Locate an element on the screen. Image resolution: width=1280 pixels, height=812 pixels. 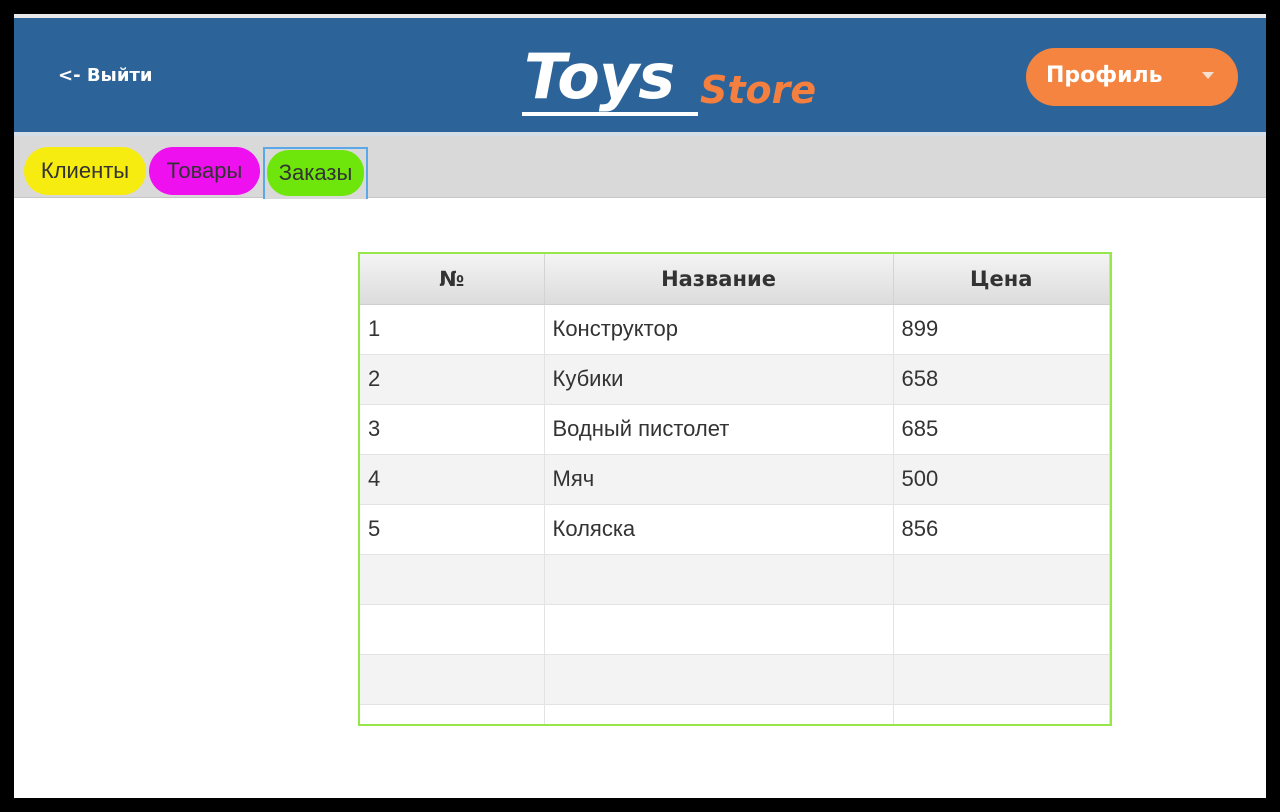
cell-name: Мяч is located at coordinates (719, 479).